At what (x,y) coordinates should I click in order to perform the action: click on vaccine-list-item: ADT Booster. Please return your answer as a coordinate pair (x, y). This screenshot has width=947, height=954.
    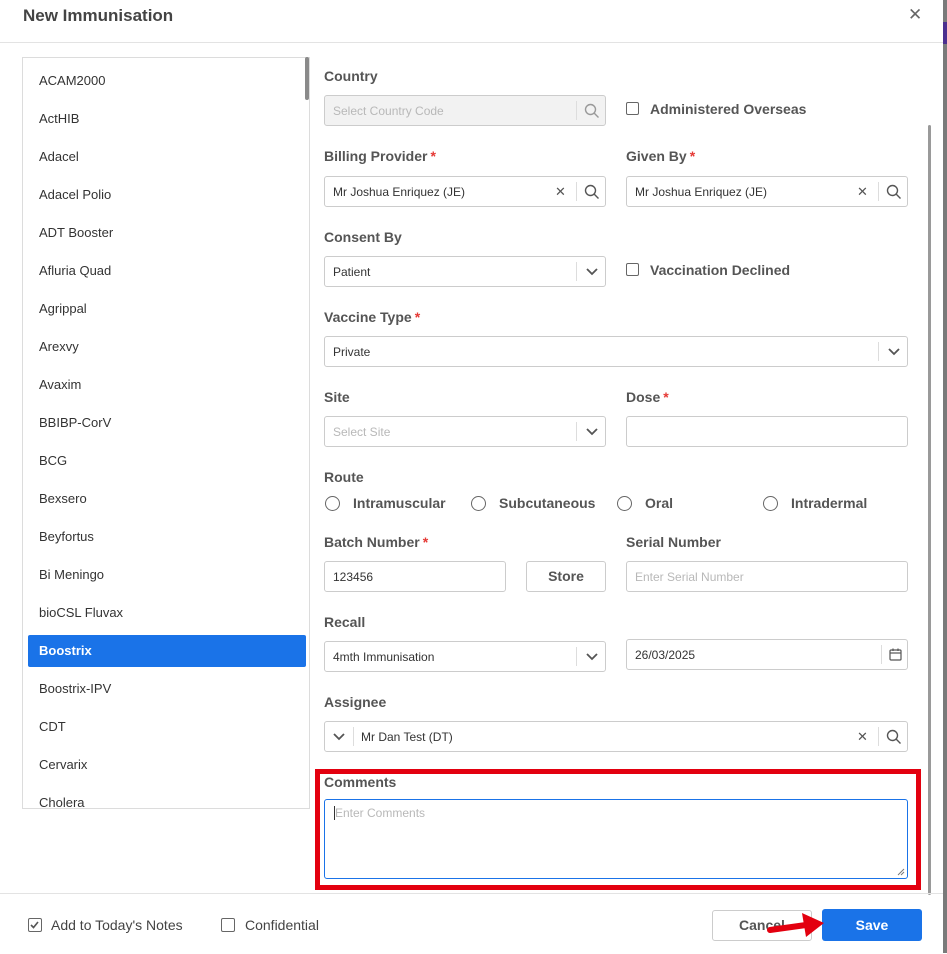
    Looking at the image, I should click on (167, 233).